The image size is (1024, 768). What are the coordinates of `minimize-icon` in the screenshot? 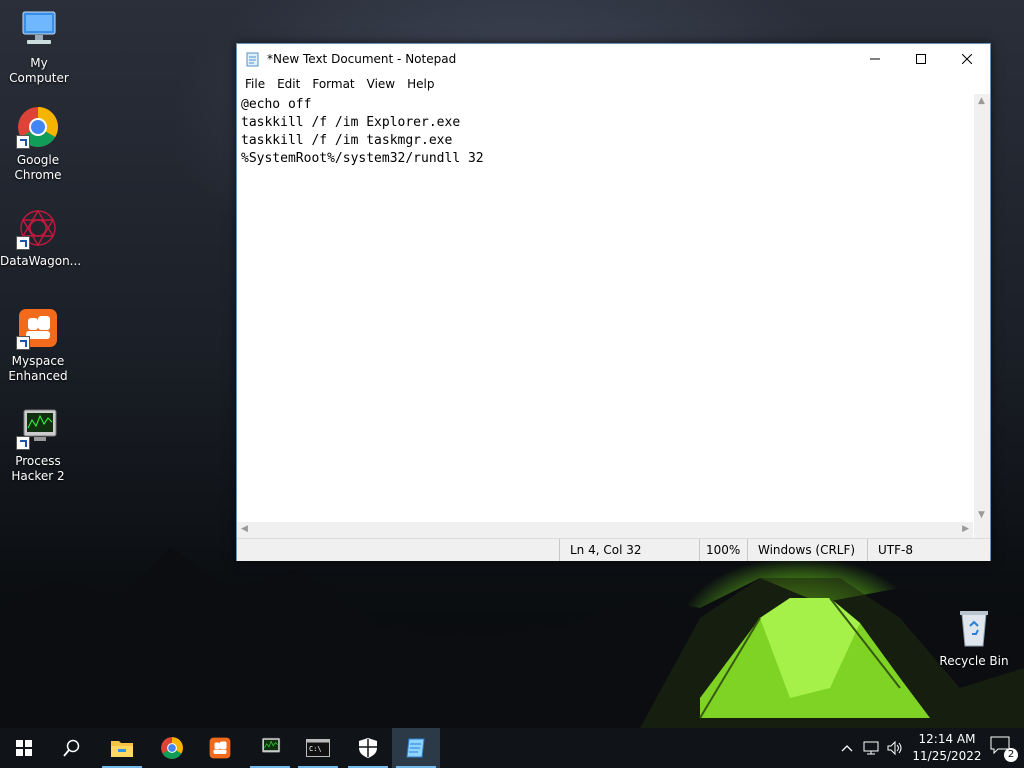 It's located at (875, 59).